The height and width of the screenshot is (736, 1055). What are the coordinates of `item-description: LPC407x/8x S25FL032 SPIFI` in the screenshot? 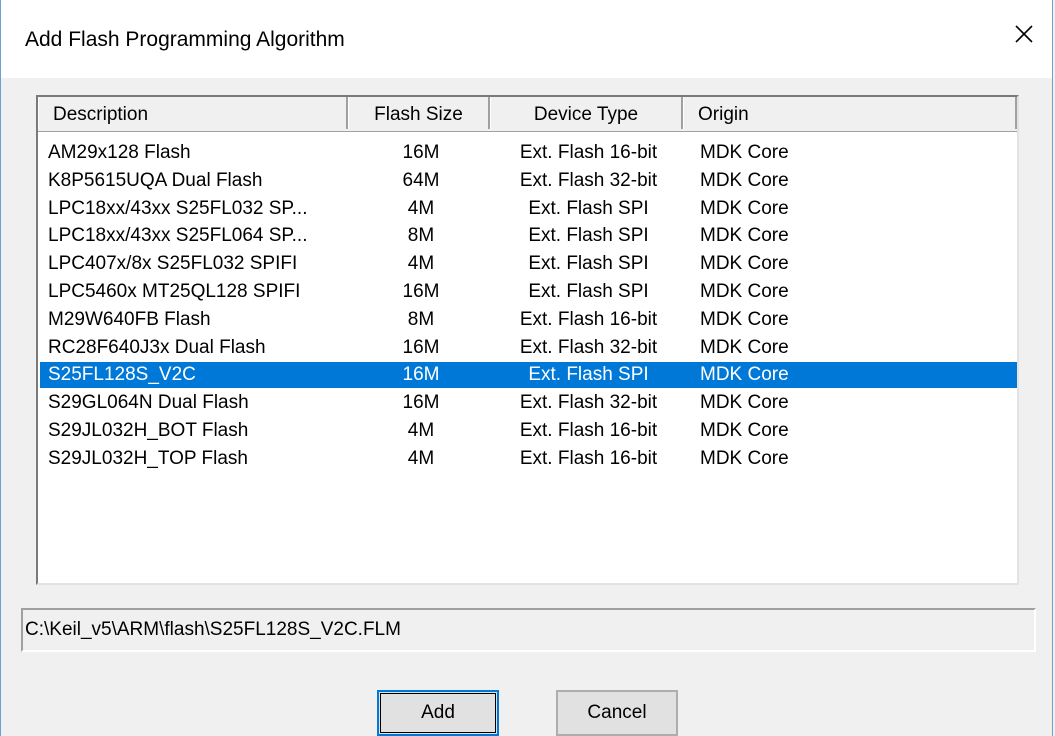 It's located at (173, 264).